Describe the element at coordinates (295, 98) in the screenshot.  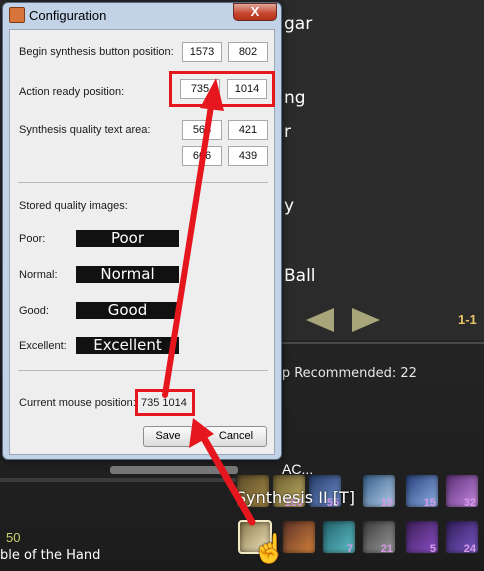
I see `recipe-item: ng` at that location.